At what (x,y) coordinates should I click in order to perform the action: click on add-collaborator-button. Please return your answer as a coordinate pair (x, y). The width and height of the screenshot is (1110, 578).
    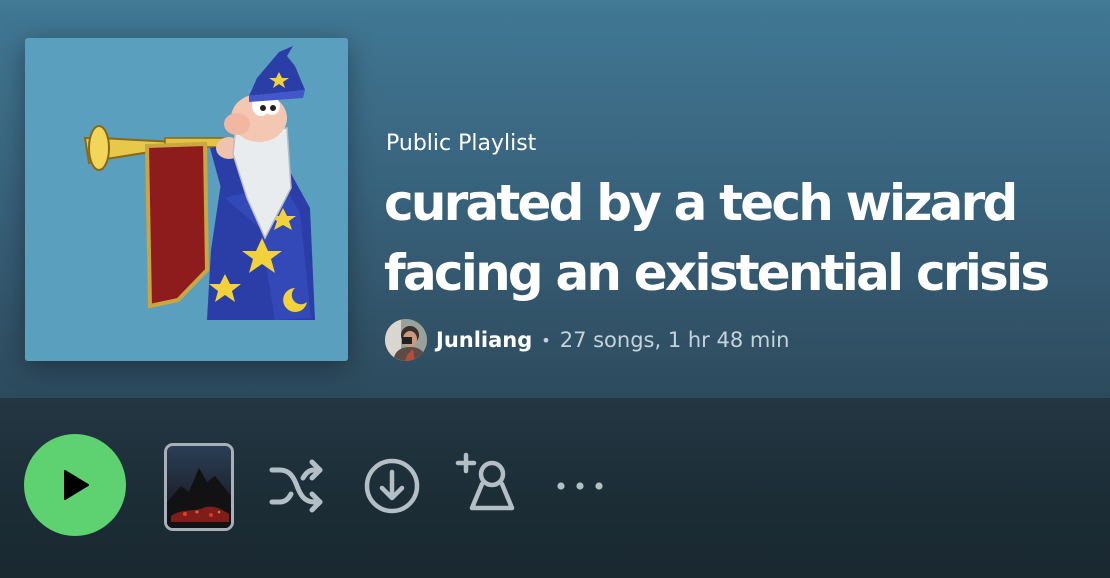
    Looking at the image, I should click on (486, 483).